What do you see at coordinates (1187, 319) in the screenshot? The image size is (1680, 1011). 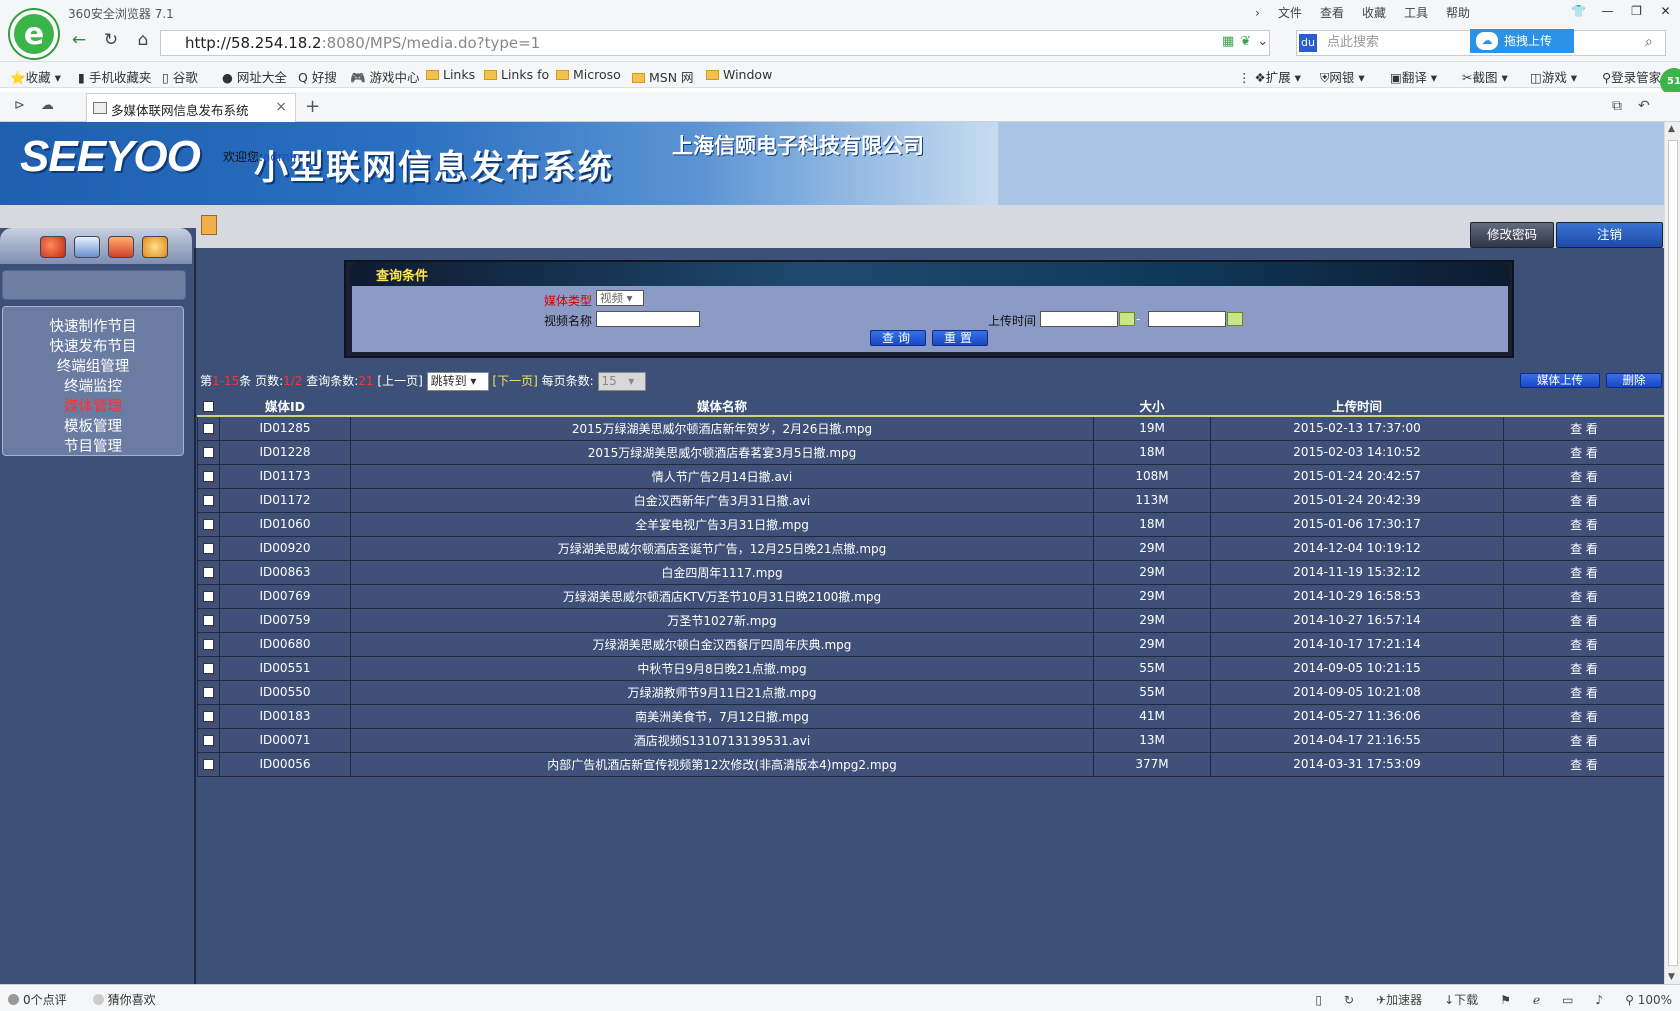 I see `end-date-input` at bounding box center [1187, 319].